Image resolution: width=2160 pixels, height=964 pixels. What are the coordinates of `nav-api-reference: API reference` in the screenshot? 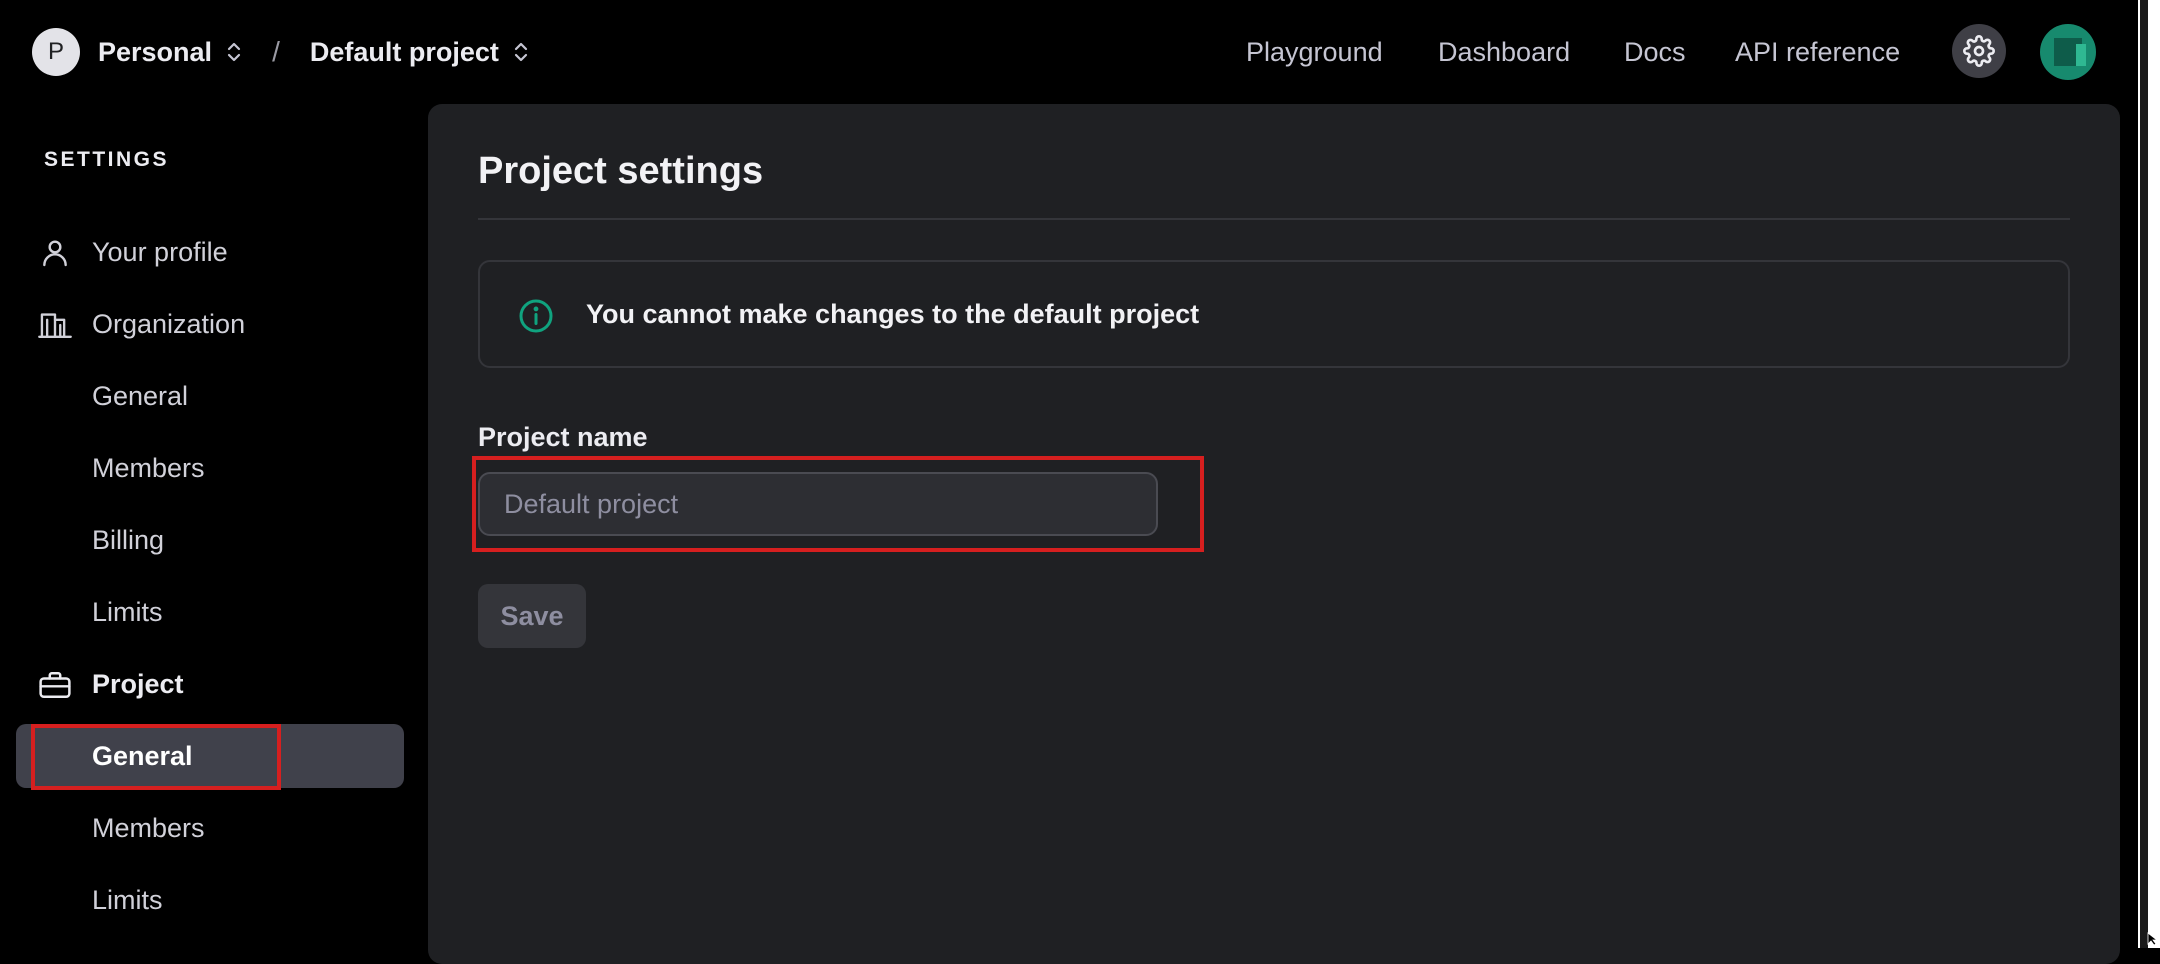 It's located at (1817, 52).